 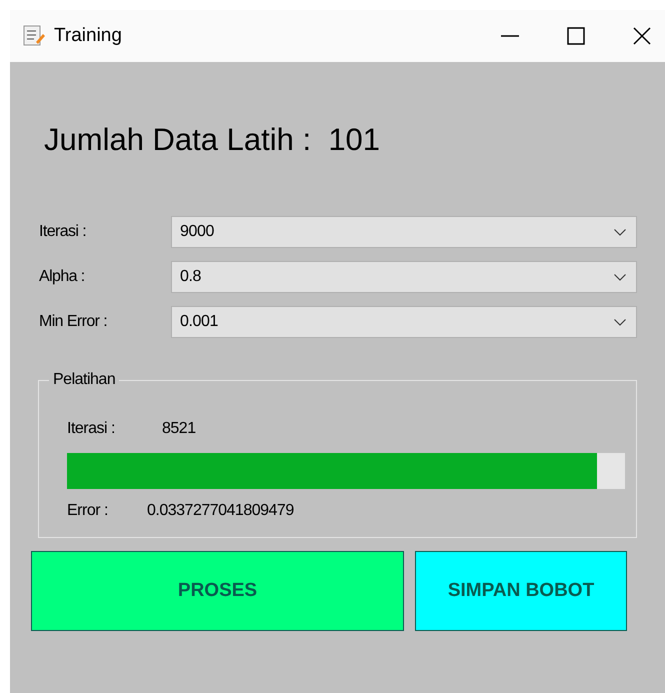 What do you see at coordinates (220, 511) in the screenshot?
I see `error-value: 0.0337277041809479` at bounding box center [220, 511].